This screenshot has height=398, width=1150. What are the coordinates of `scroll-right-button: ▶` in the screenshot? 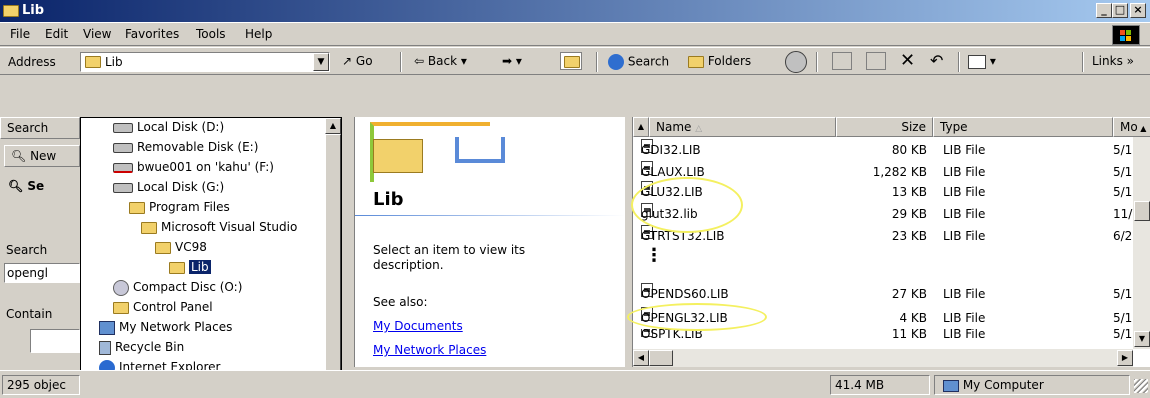 It's located at (1125, 358).